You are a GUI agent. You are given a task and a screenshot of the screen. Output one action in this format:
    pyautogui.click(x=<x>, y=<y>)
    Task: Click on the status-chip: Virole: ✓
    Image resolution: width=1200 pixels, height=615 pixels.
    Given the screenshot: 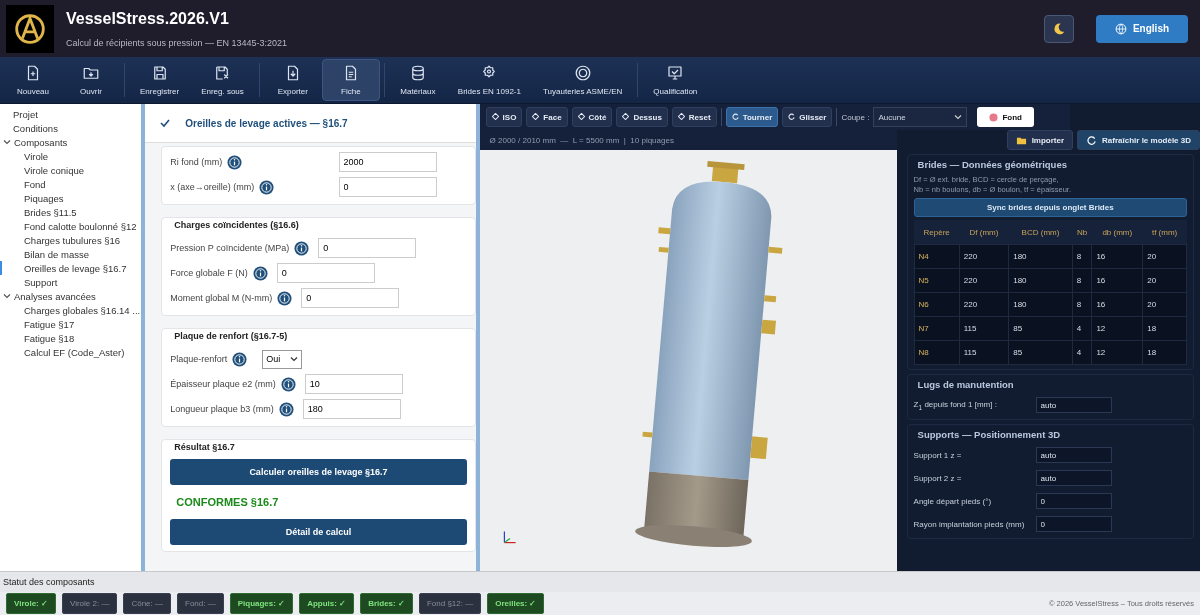 What is the action you would take?
    pyautogui.click(x=31, y=603)
    